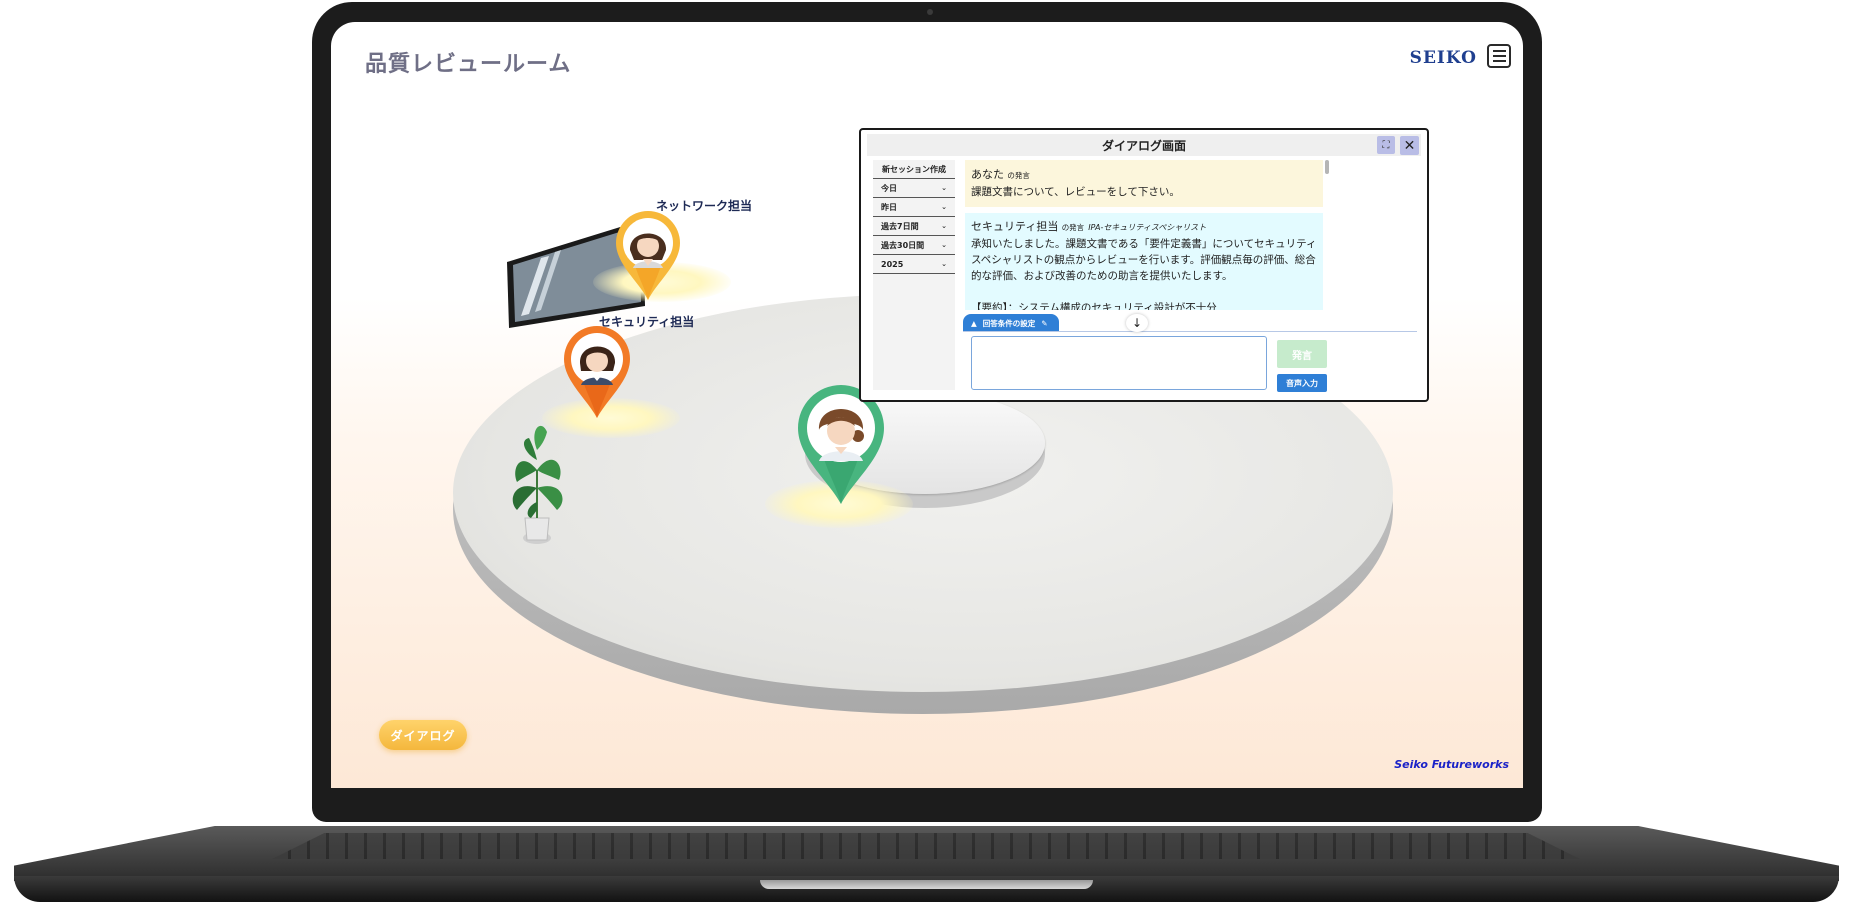 This screenshot has width=1853, height=907. What do you see at coordinates (1094, 306) in the screenshot?
I see `message-line: 【要約】：システム構成のセキュリティ設計が不十分` at bounding box center [1094, 306].